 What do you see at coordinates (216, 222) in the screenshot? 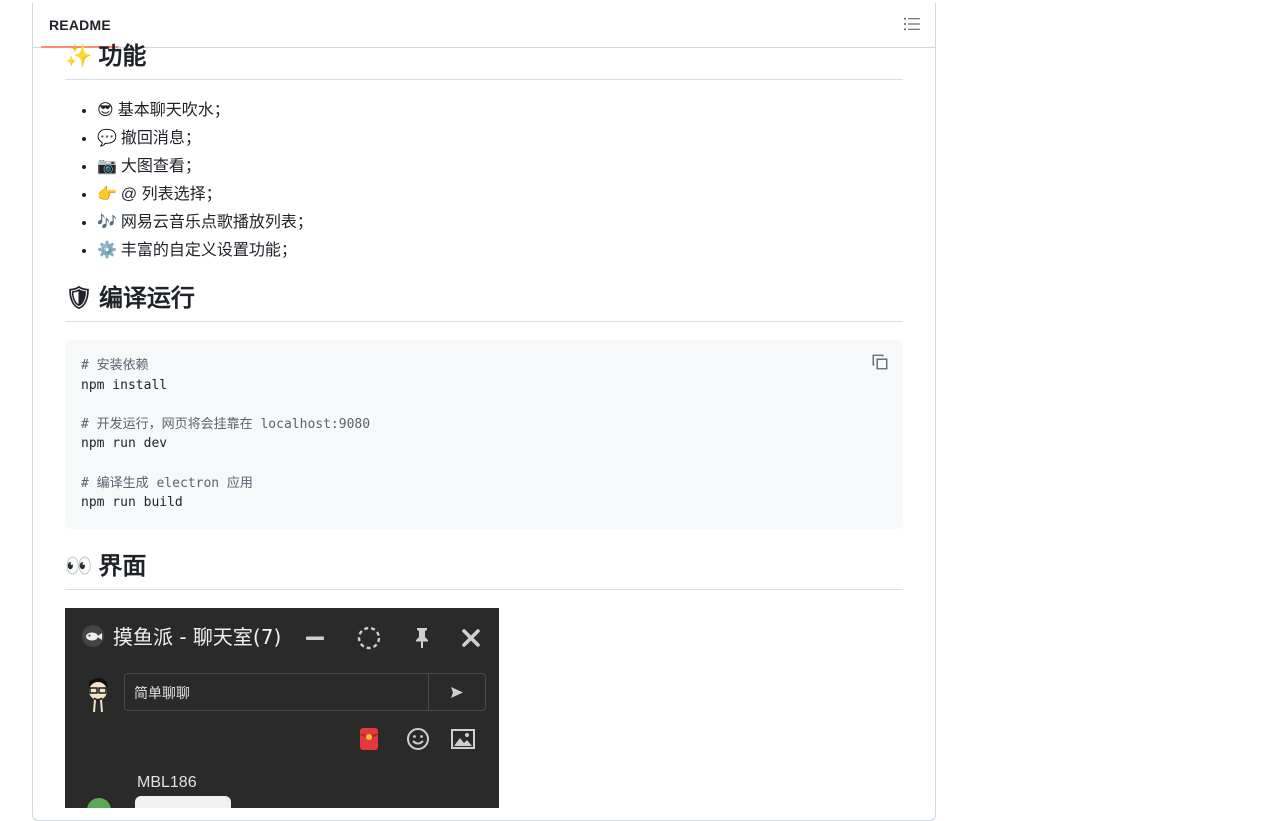
I see `list-item-text: 网易云音乐点歌播放列表；` at bounding box center [216, 222].